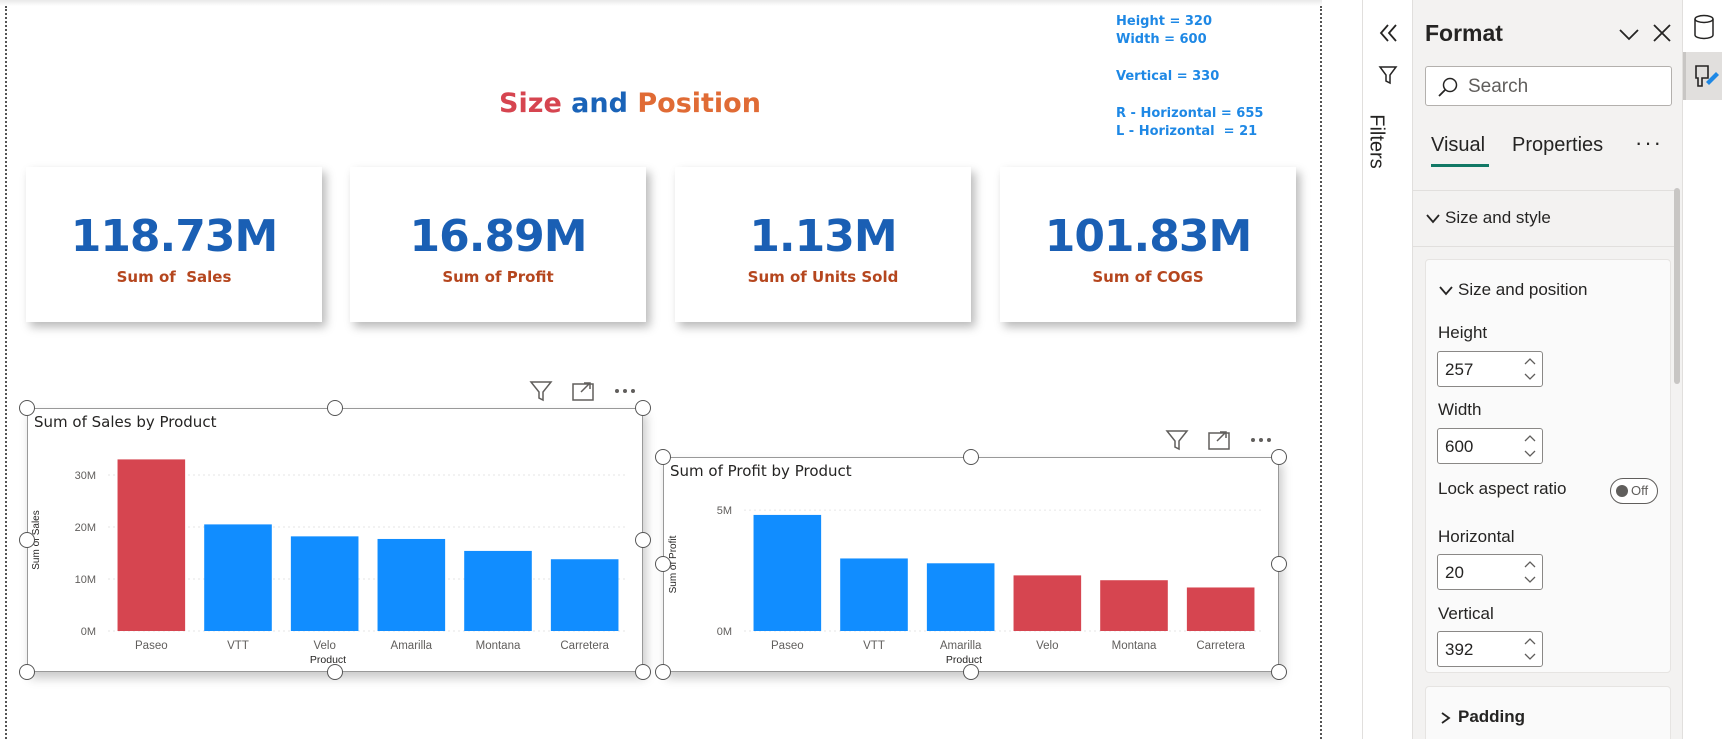 The width and height of the screenshot is (1722, 739). Describe the element at coordinates (724, 511) in the screenshot. I see `y-tick-label: 5M` at that location.